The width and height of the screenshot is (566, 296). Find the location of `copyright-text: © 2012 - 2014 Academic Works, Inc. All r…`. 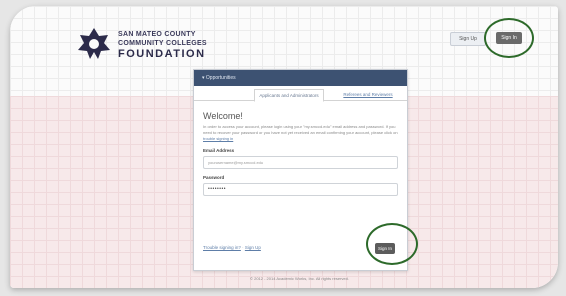

copyright-text: © 2012 - 2014 Academic Works, Inc. All r… is located at coordinates (299, 278).